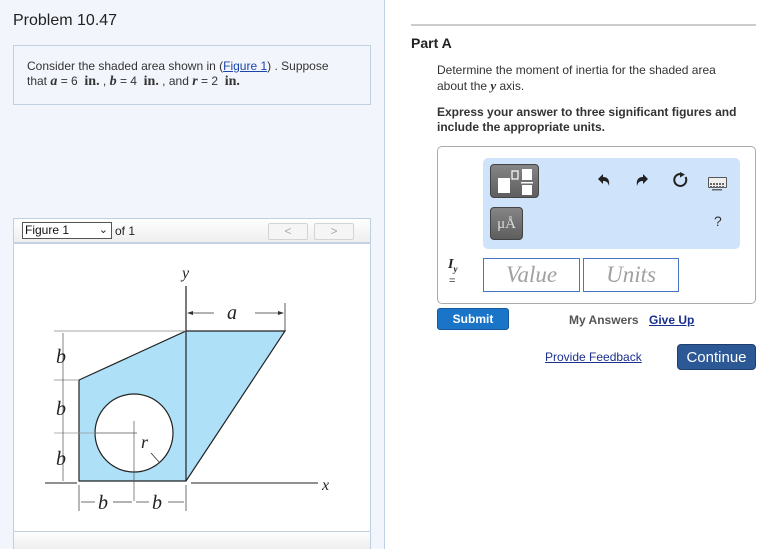 This screenshot has height=549, width=771. What do you see at coordinates (195, 81) in the screenshot?
I see `var-r: r` at bounding box center [195, 81].